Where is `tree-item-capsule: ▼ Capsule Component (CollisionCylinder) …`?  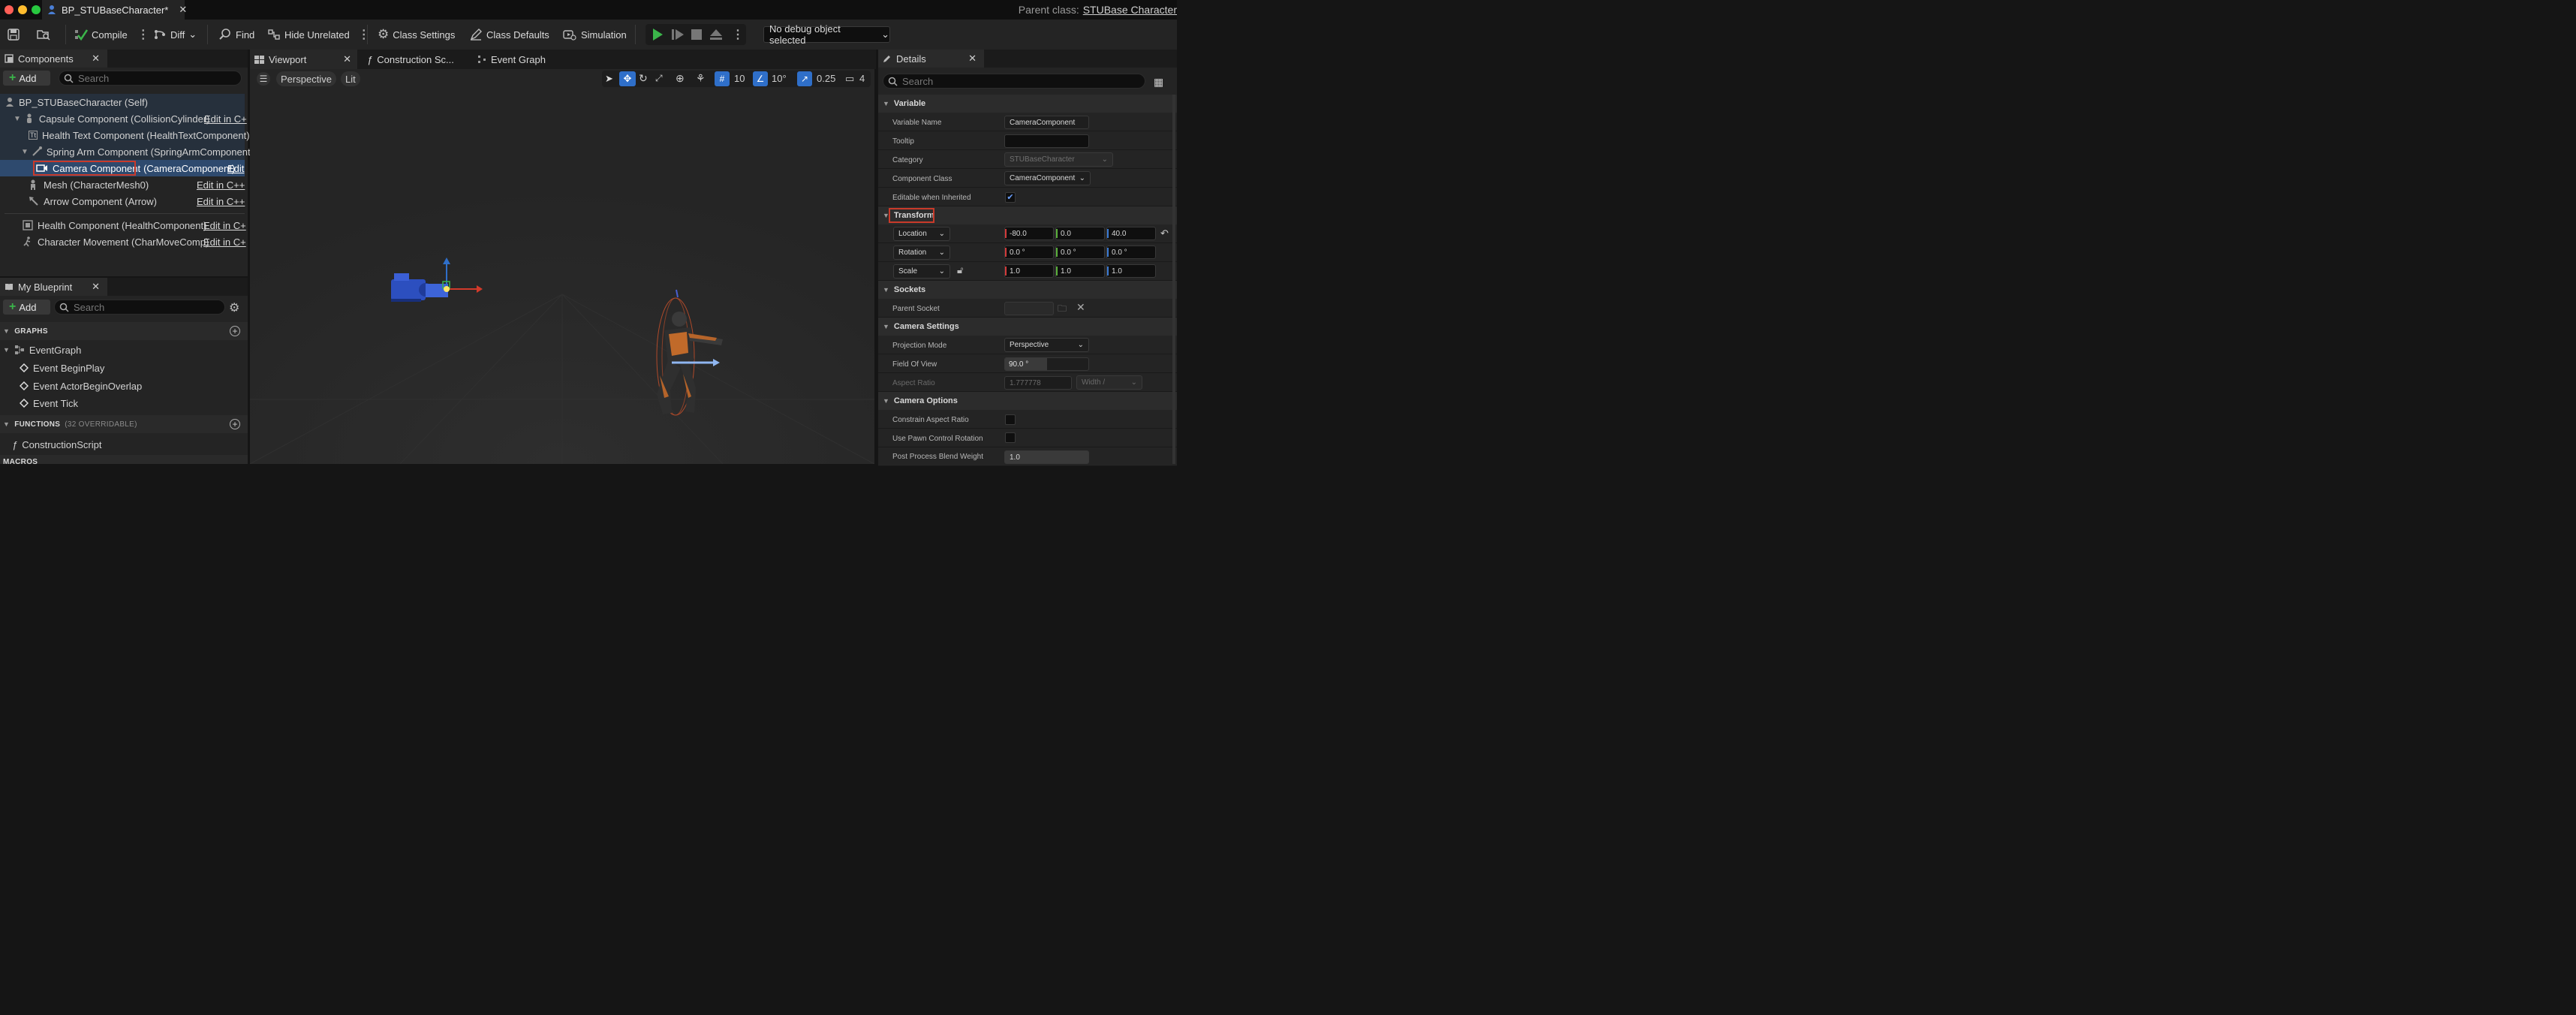 tree-item-capsule: ▼ Capsule Component (CollisionCylinder) … is located at coordinates (130, 119).